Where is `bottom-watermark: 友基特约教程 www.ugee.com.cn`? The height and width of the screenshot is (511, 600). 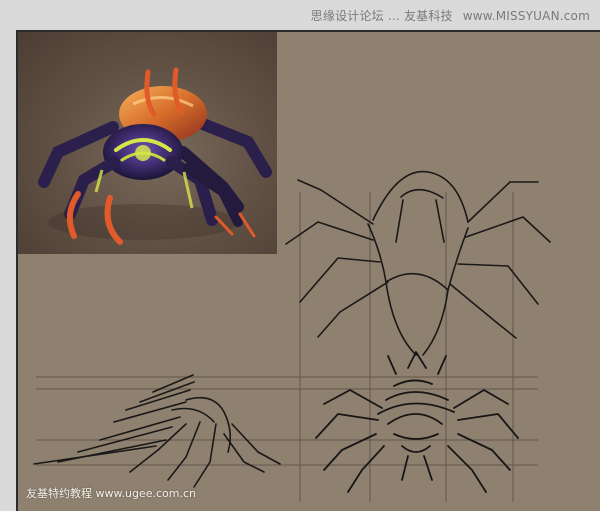 bottom-watermark: 友基特约教程 www.ugee.com.cn is located at coordinates (111, 493).